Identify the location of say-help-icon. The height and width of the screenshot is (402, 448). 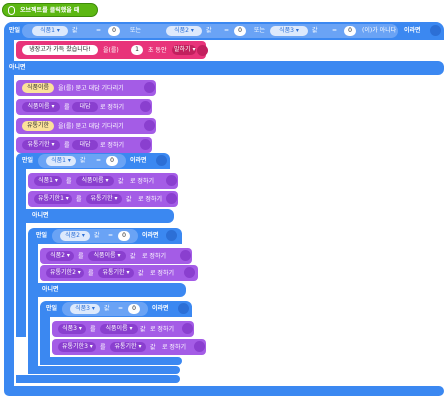
(202, 50).